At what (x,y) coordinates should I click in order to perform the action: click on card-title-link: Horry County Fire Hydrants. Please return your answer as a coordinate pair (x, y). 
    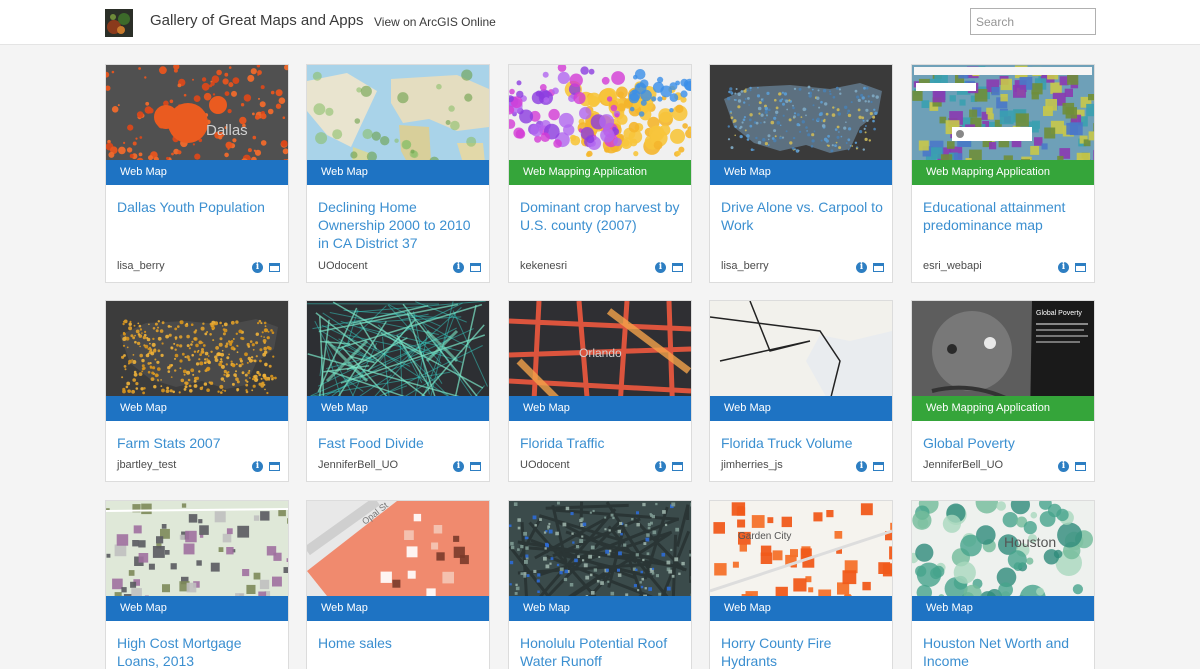
    Looking at the image, I should click on (803, 651).